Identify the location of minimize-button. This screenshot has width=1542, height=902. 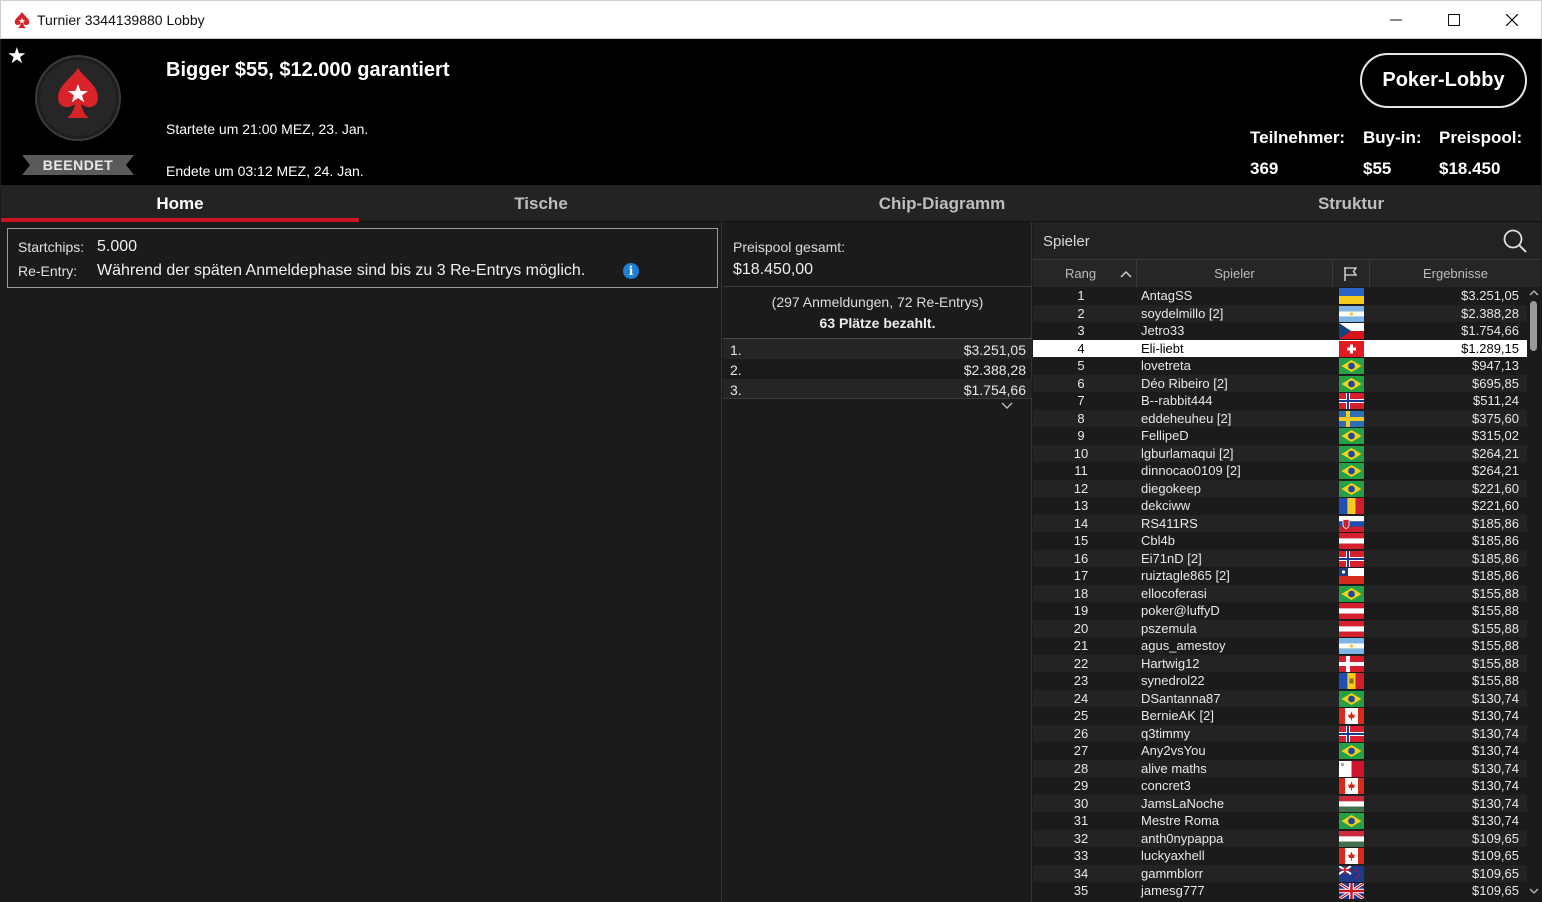
(1396, 20).